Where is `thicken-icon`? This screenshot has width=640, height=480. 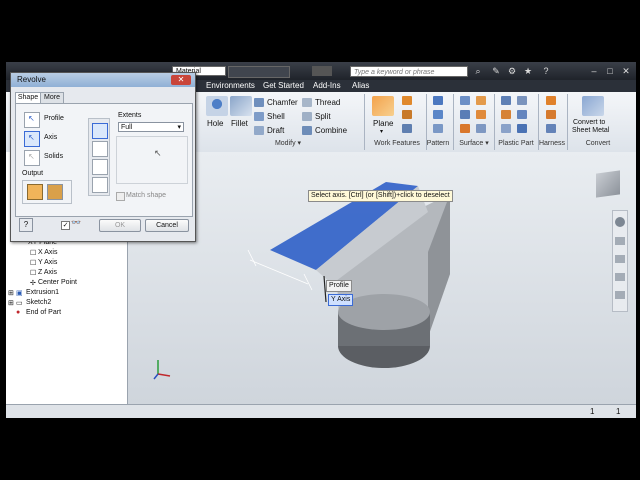 thicken-icon is located at coordinates (465, 100).